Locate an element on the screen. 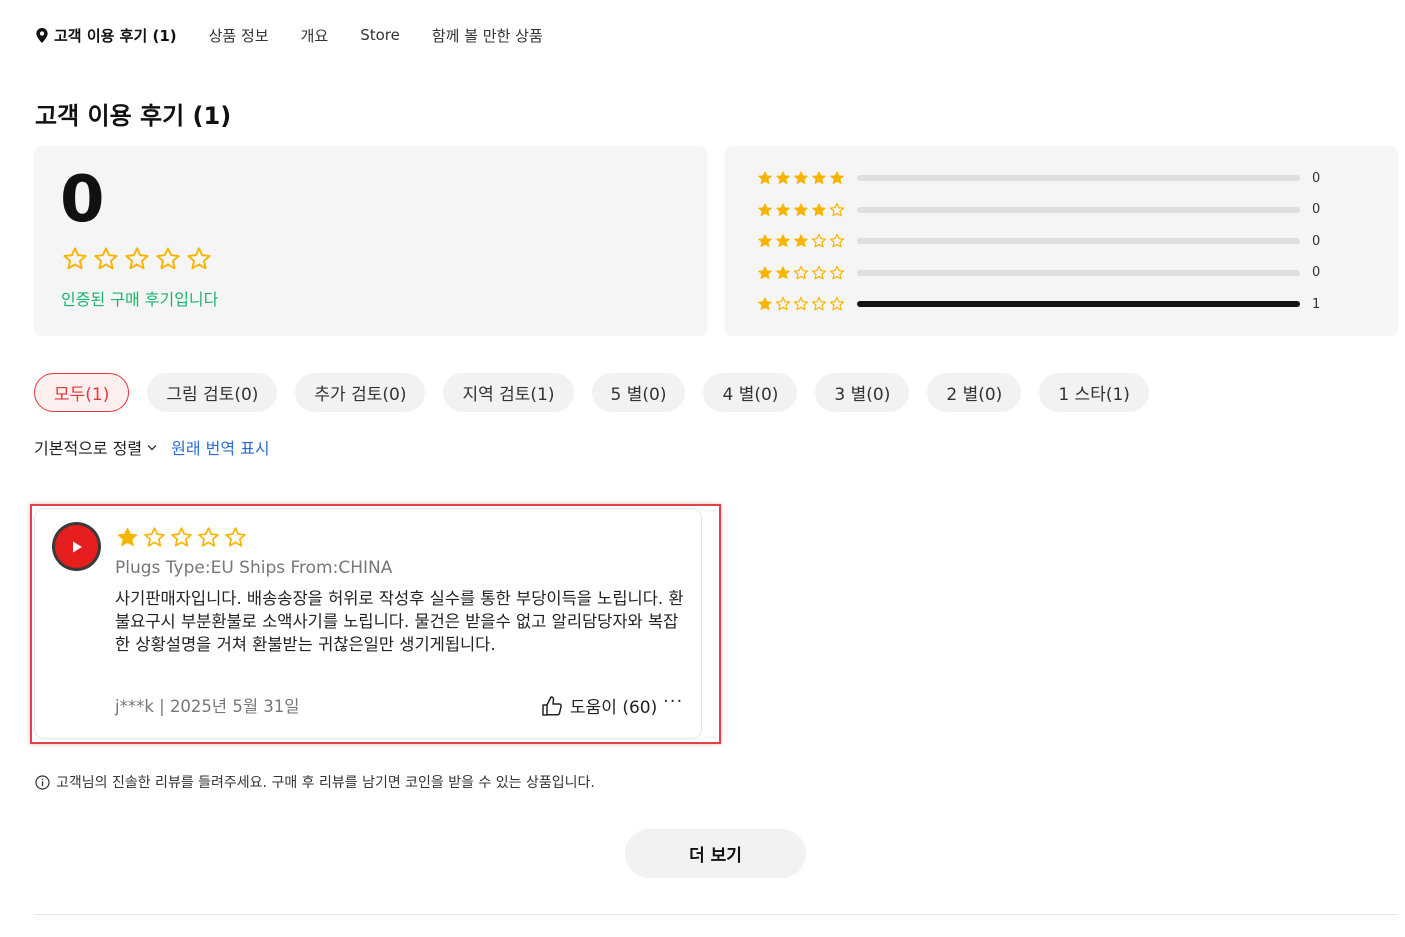 The image size is (1405, 937). chevron-down-icon is located at coordinates (152, 447).